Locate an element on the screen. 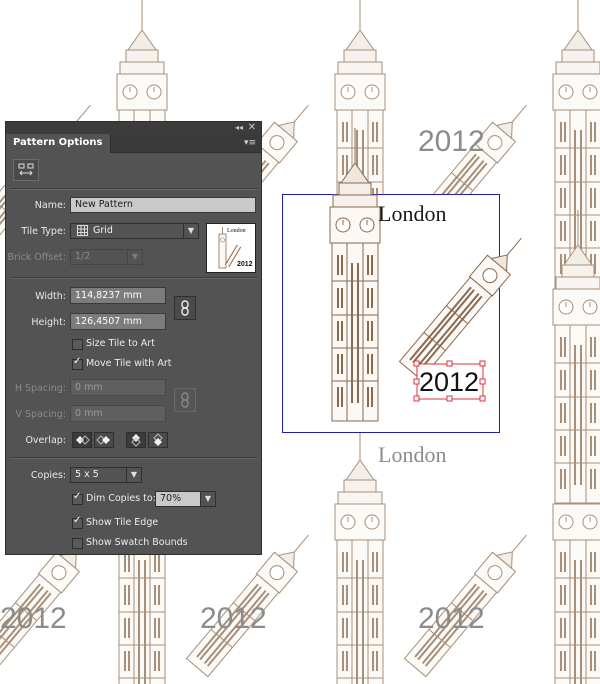 The height and width of the screenshot is (684, 600). overlap-left-in-front-button is located at coordinates (82, 440).